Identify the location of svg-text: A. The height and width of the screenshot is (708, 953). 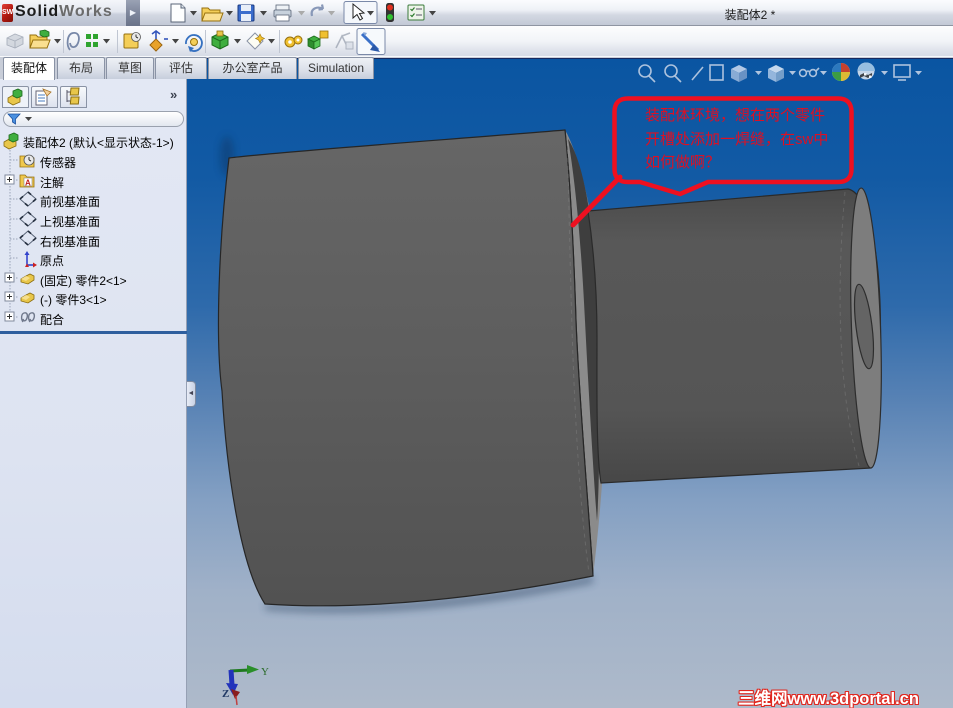
(28, 183).